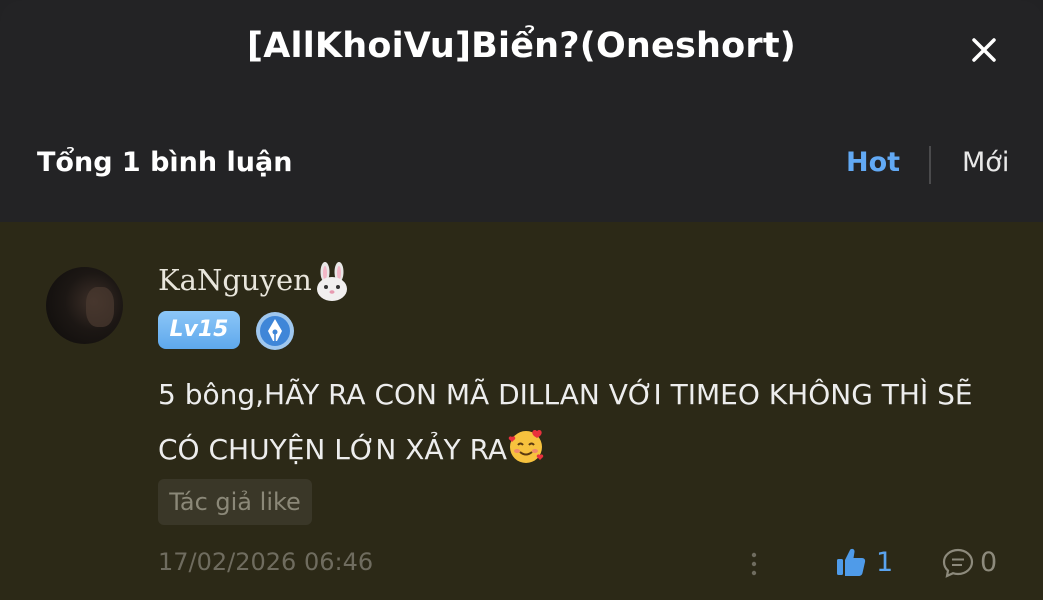  Describe the element at coordinates (989, 562) in the screenshot. I see `reply-count: 0` at that location.